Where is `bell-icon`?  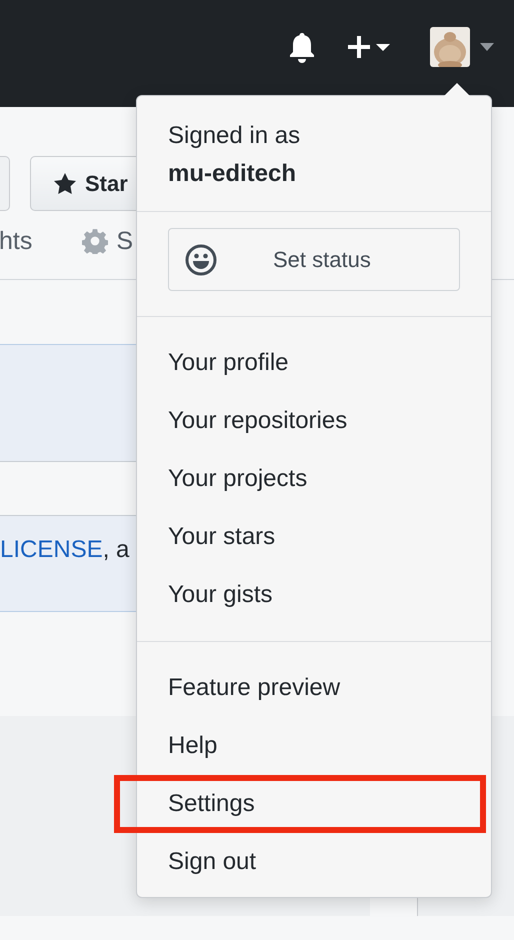 bell-icon is located at coordinates (302, 46).